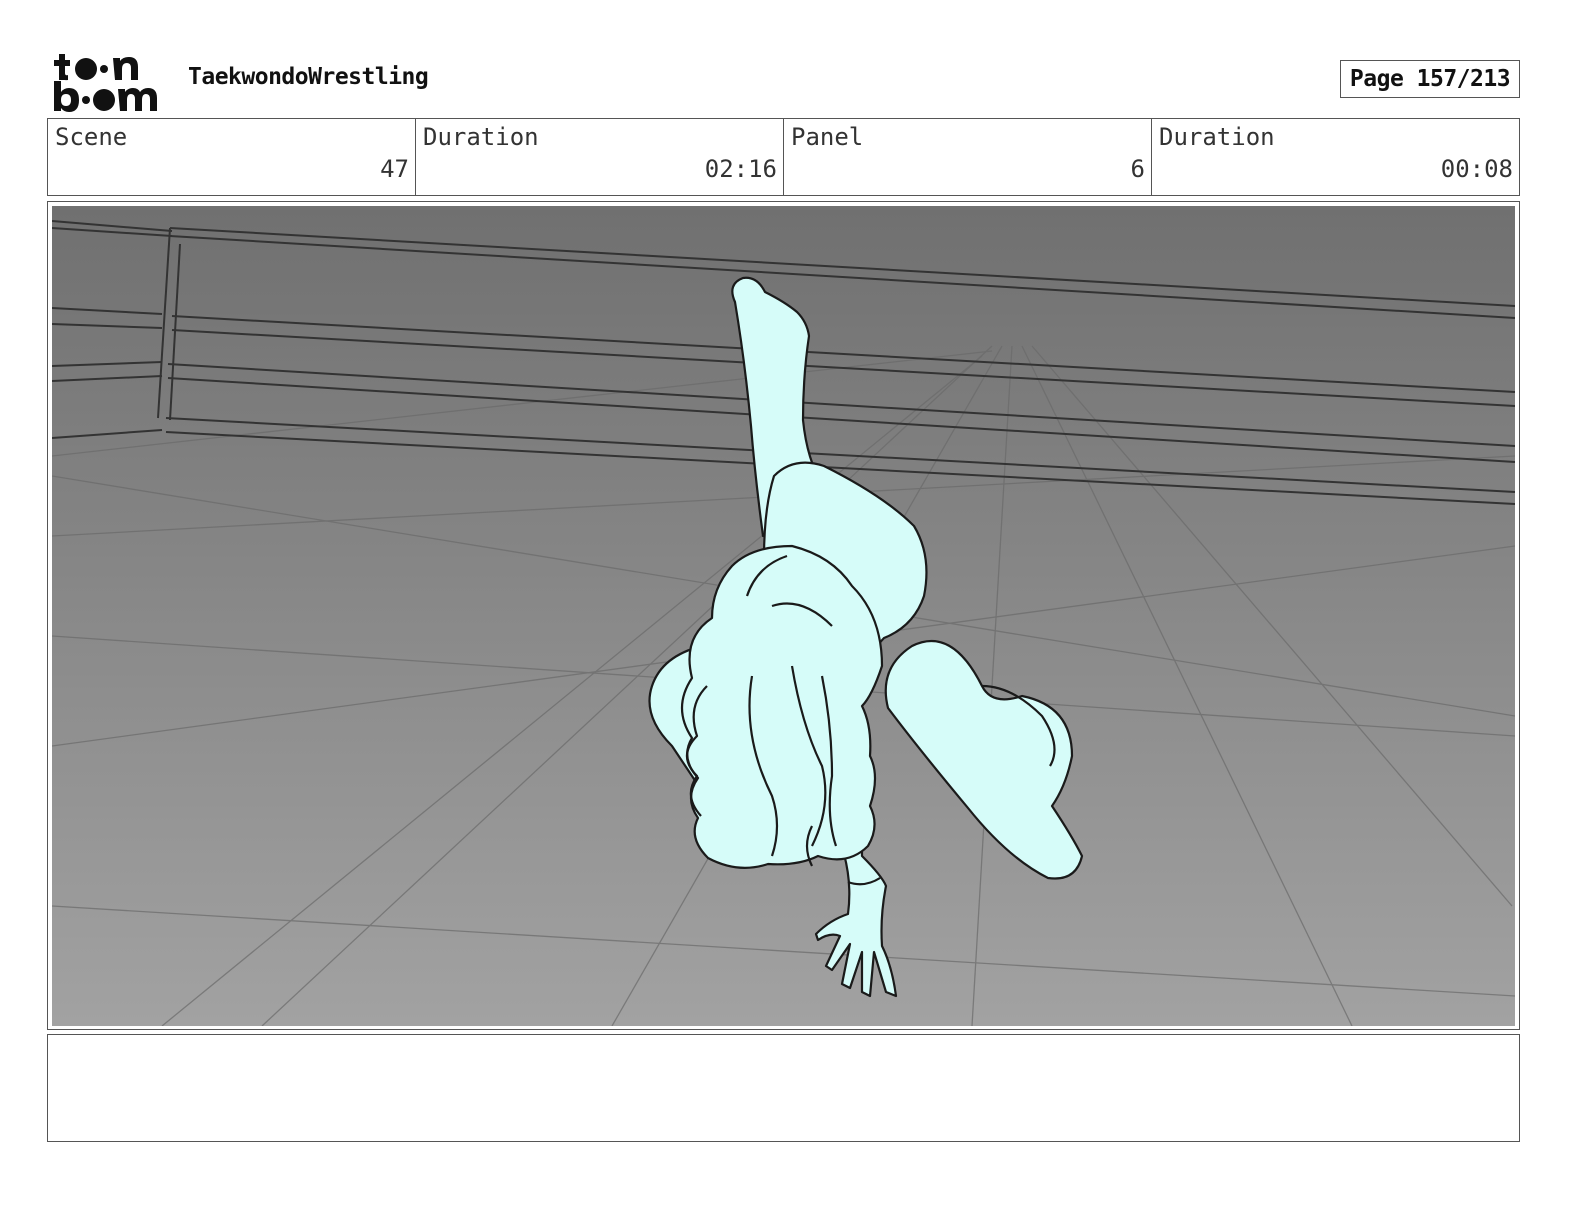 This screenshot has width=1584, height=1224. What do you see at coordinates (600, 157) in the screenshot?
I see `scene-duration-cell: Duration 02:16` at bounding box center [600, 157].